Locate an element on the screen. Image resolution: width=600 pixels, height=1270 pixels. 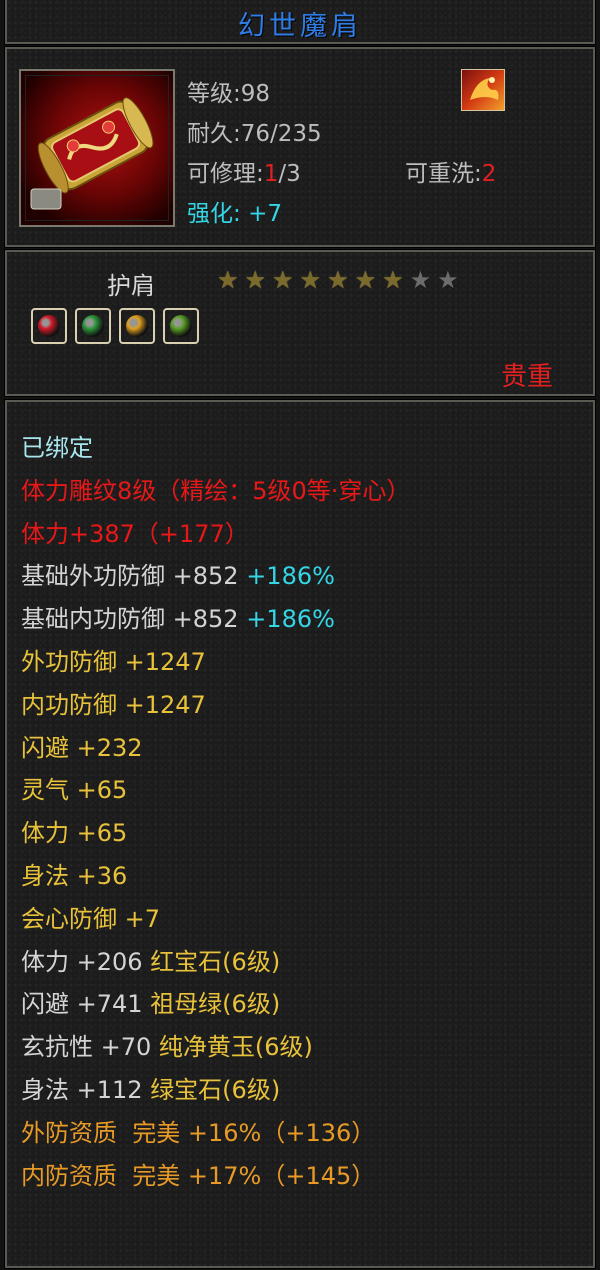
attribute-text: 基础内功防御 +852 is located at coordinates (134, 619).